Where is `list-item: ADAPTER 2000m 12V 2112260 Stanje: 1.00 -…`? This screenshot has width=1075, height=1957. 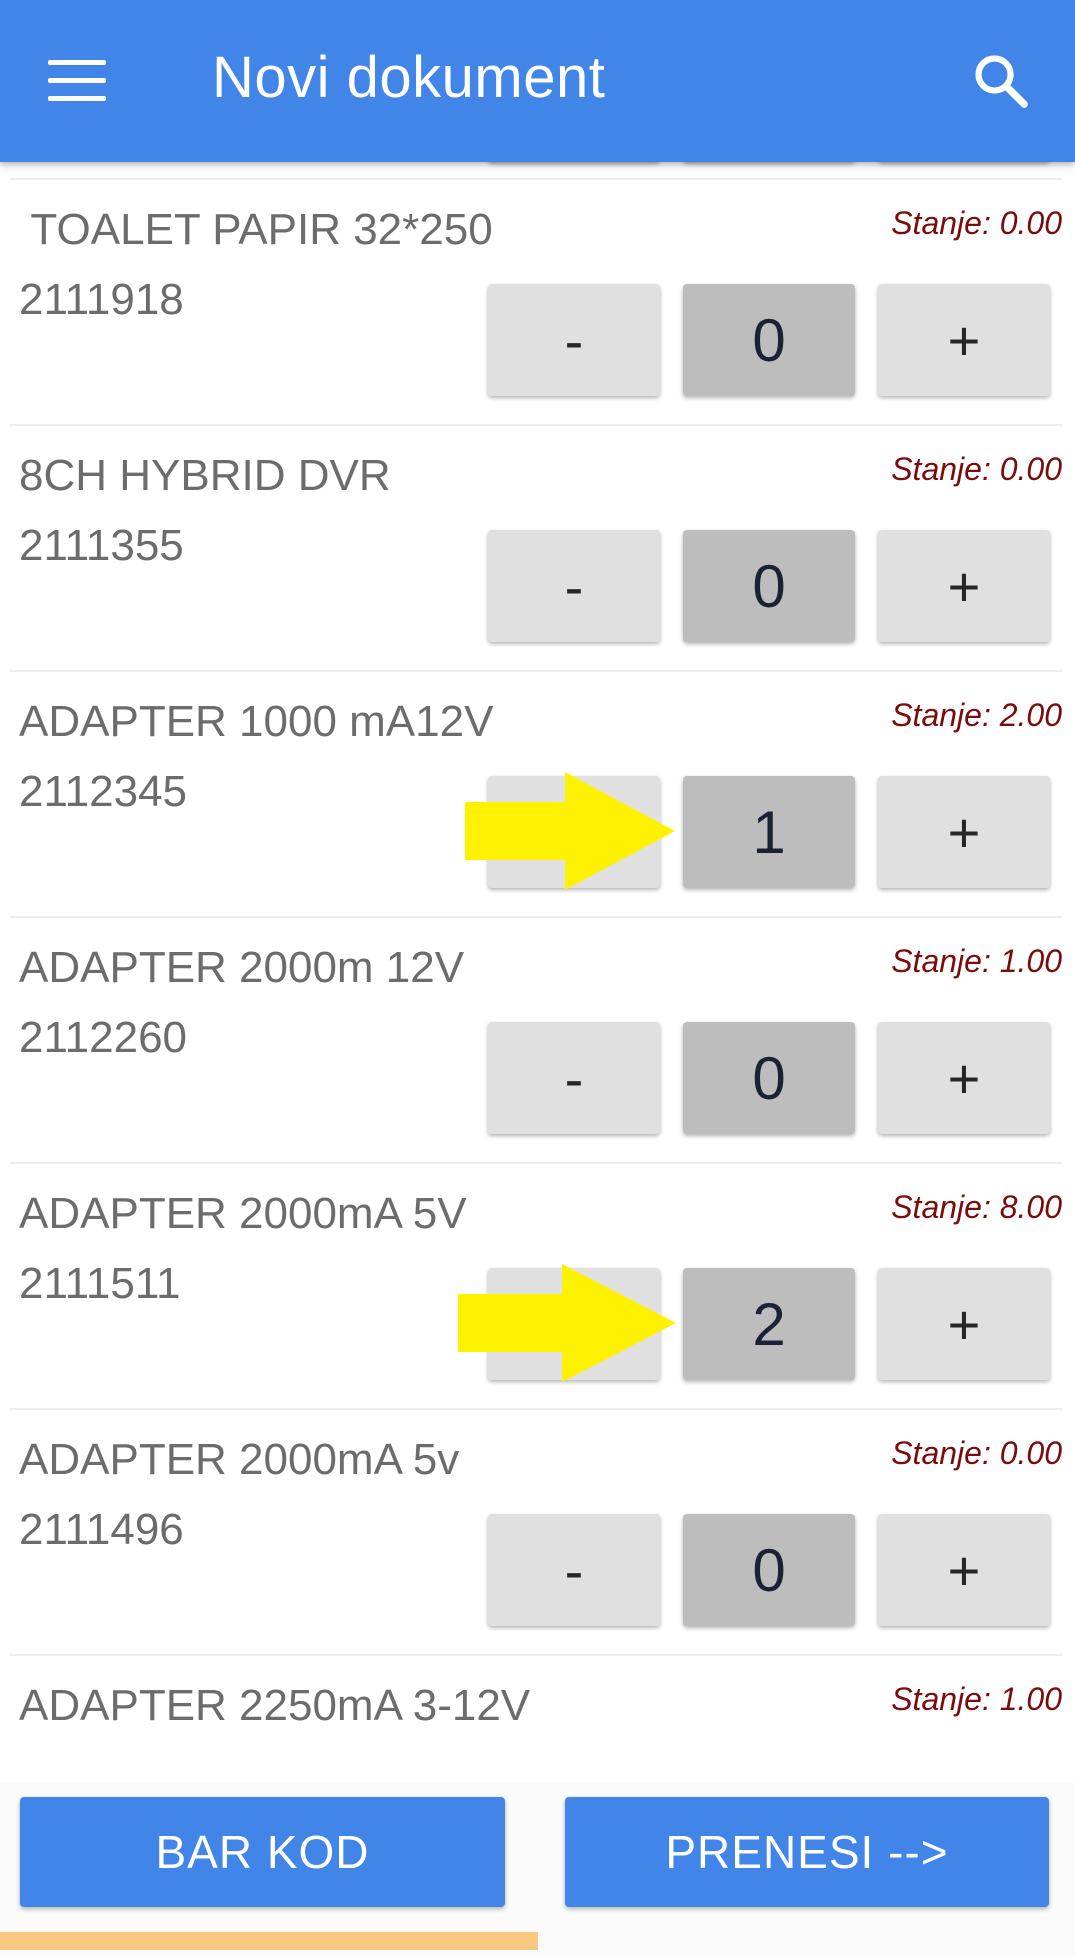
list-item: ADAPTER 2000m 12V 2112260 Stanje: 1.00 -… is located at coordinates (536, 1041).